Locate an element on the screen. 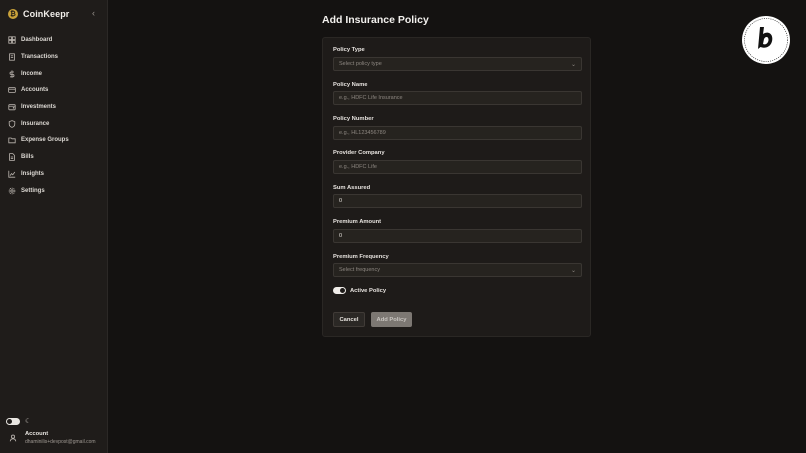 Image resolution: width=806 pixels, height=453 pixels. active-policy-switch is located at coordinates (339, 290).